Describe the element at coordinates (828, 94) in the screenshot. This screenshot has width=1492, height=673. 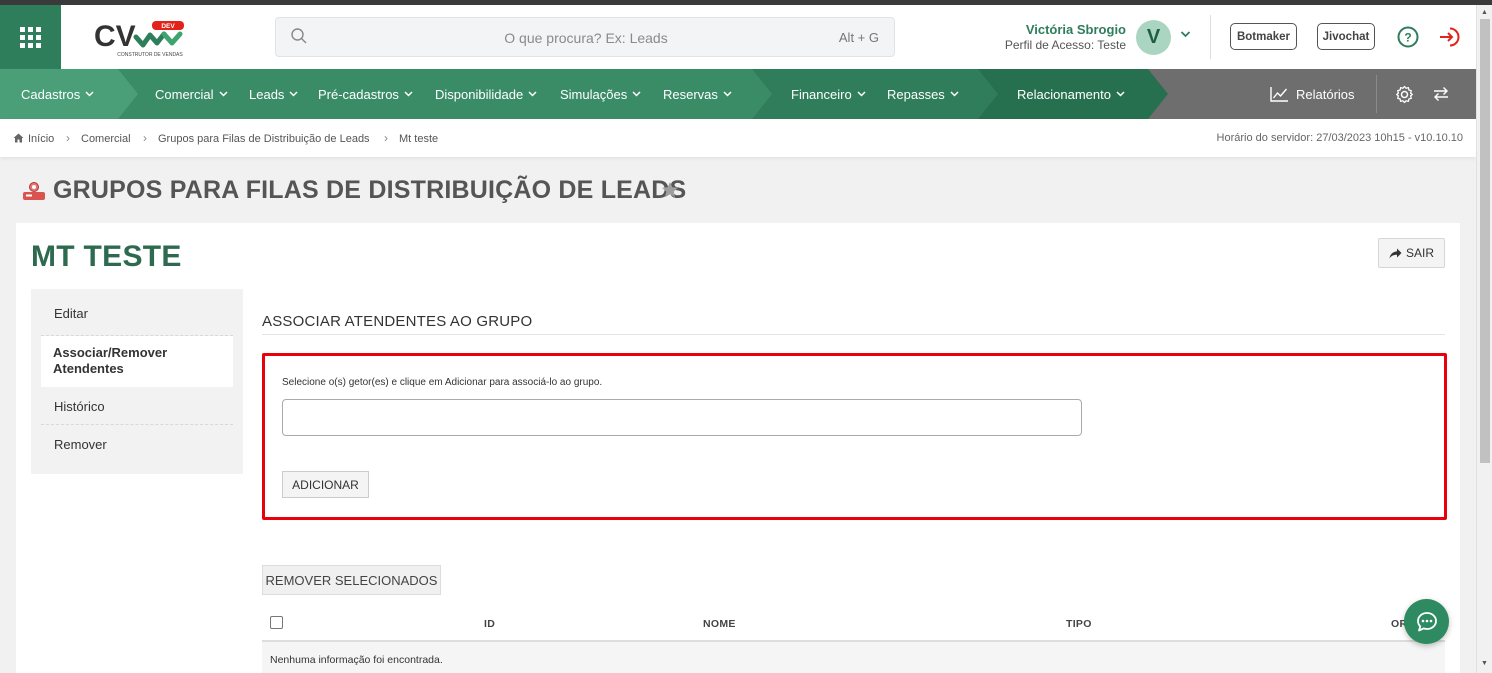
I see `nav-financeiro: Financeiro` at that location.